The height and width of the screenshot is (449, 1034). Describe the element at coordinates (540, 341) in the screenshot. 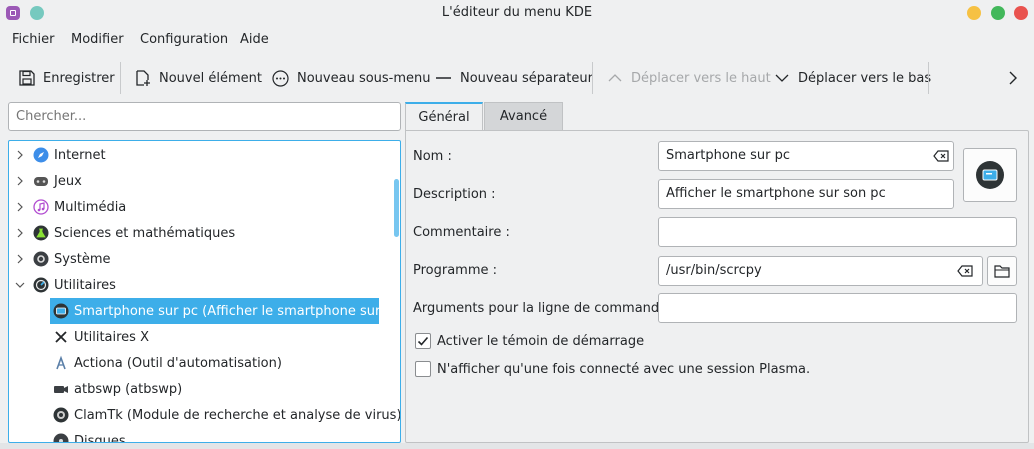

I see `startup-feedback-label: Activer le témoin de démarrage` at that location.